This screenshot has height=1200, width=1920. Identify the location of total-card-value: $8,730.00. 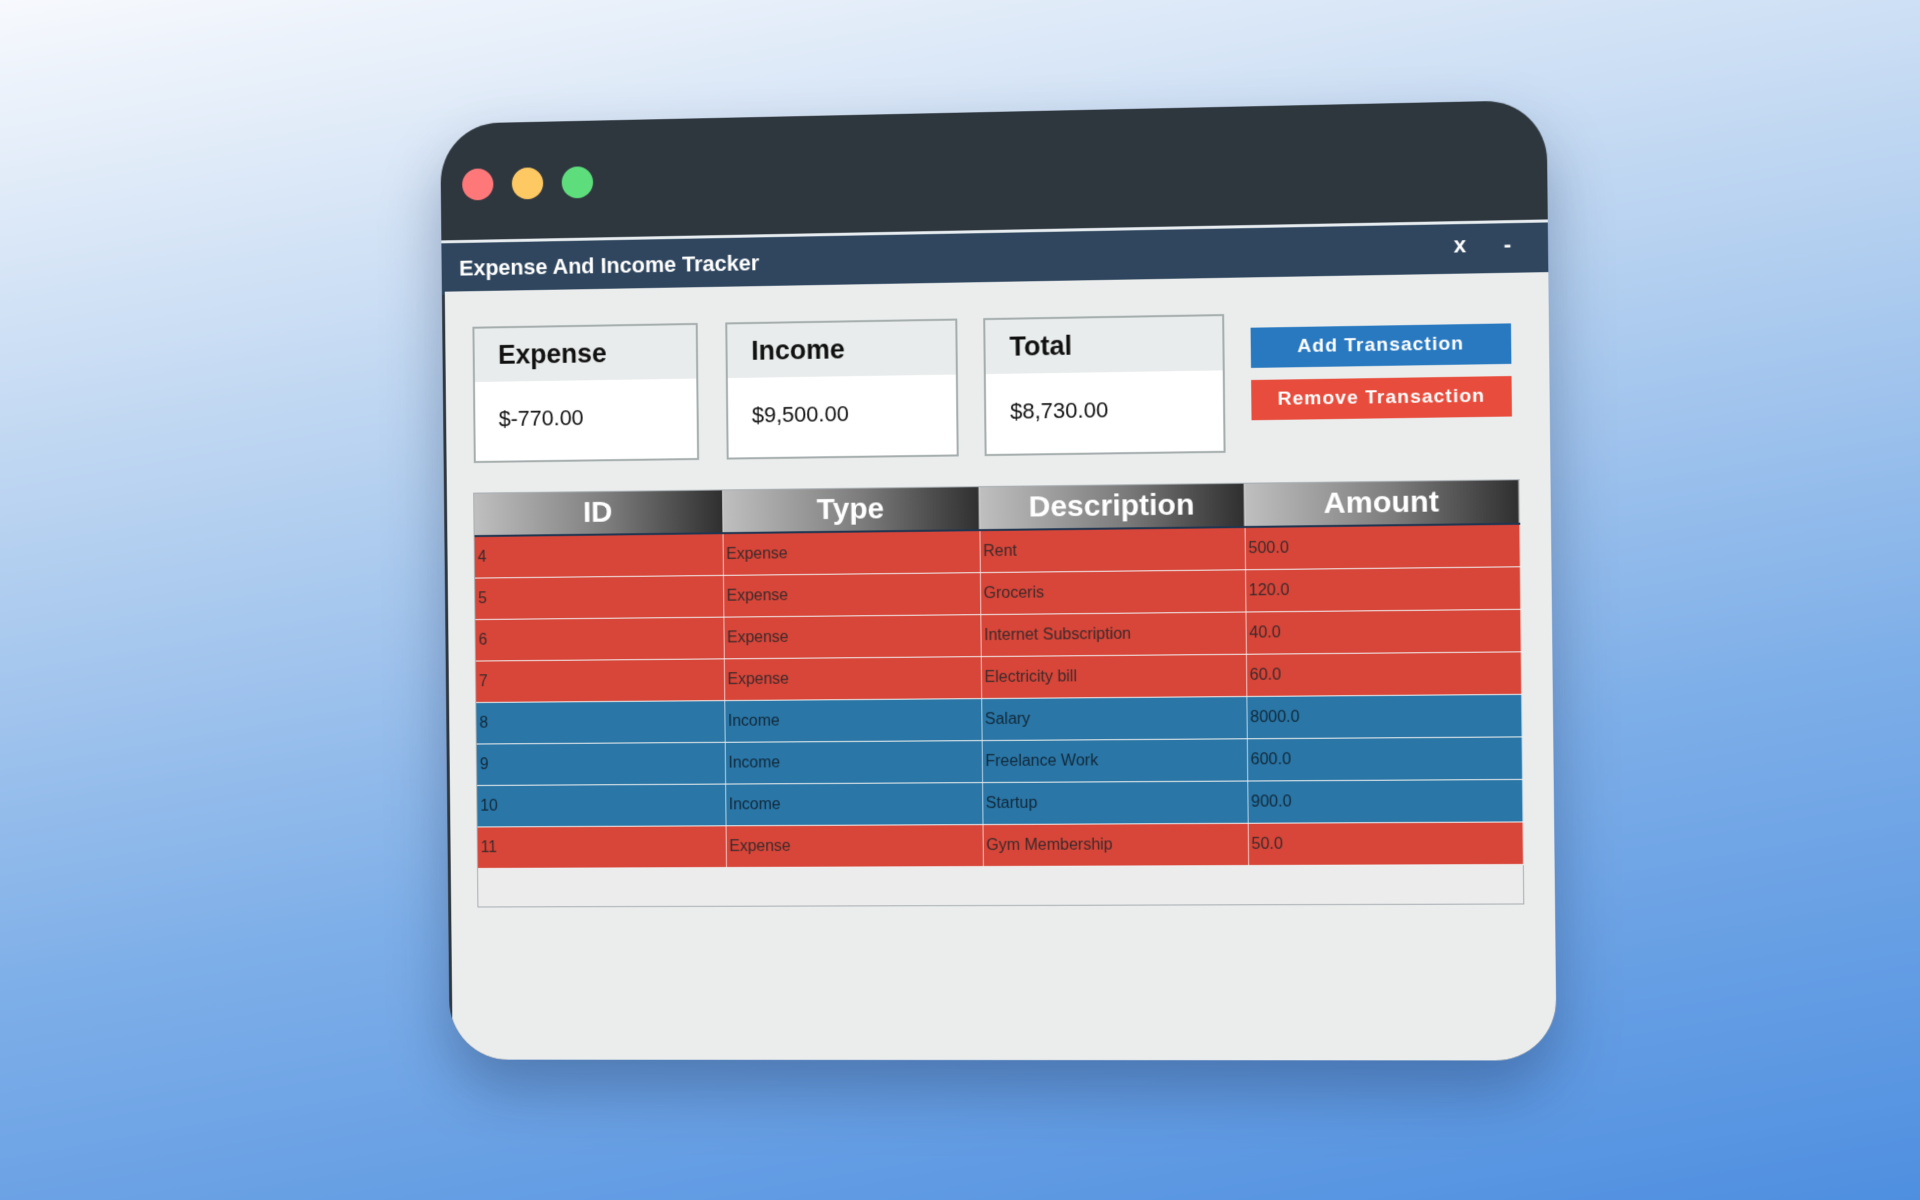
(1059, 410).